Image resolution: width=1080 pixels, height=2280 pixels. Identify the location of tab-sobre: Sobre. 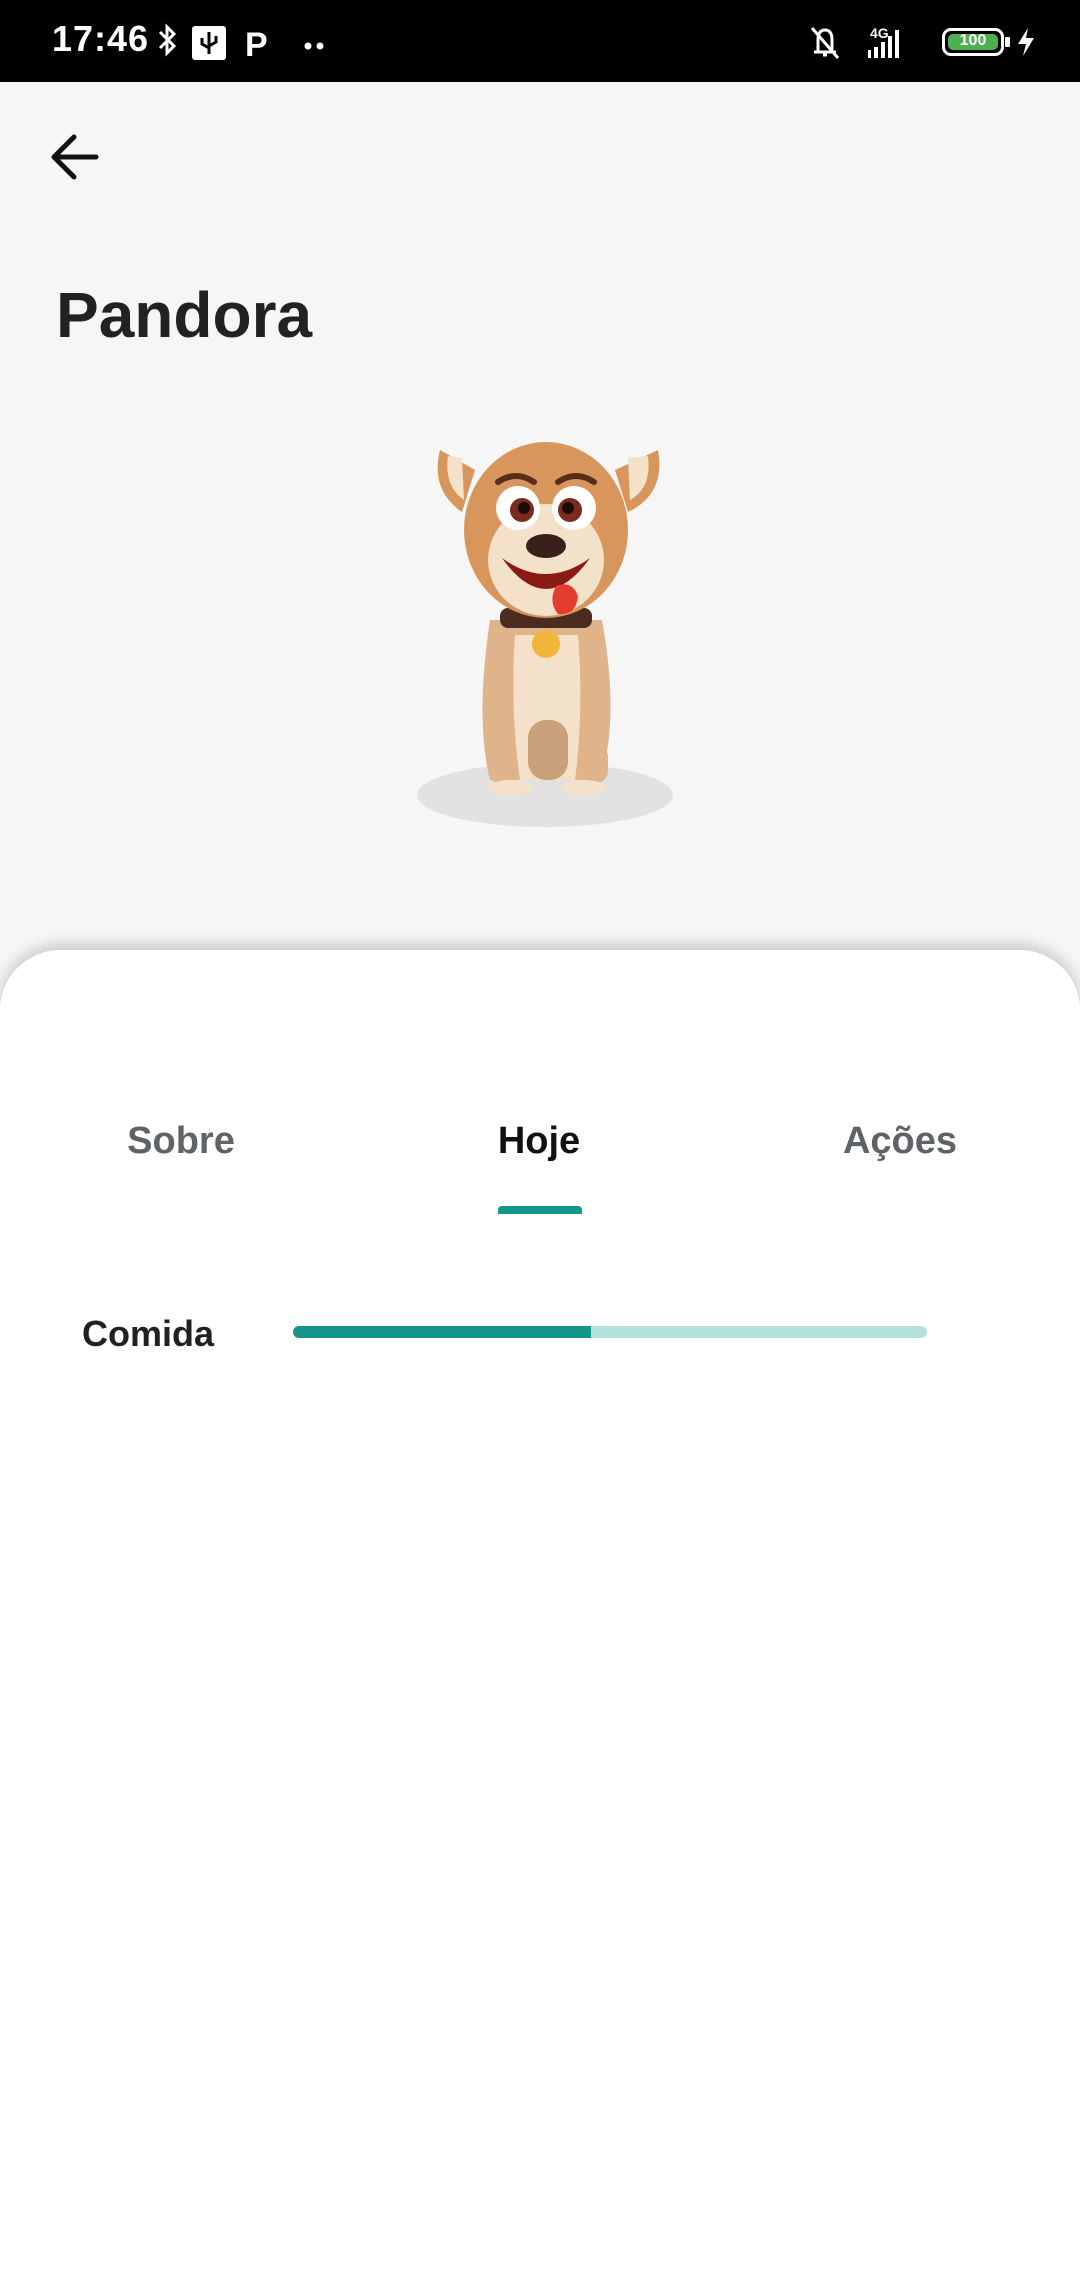
(181, 1141).